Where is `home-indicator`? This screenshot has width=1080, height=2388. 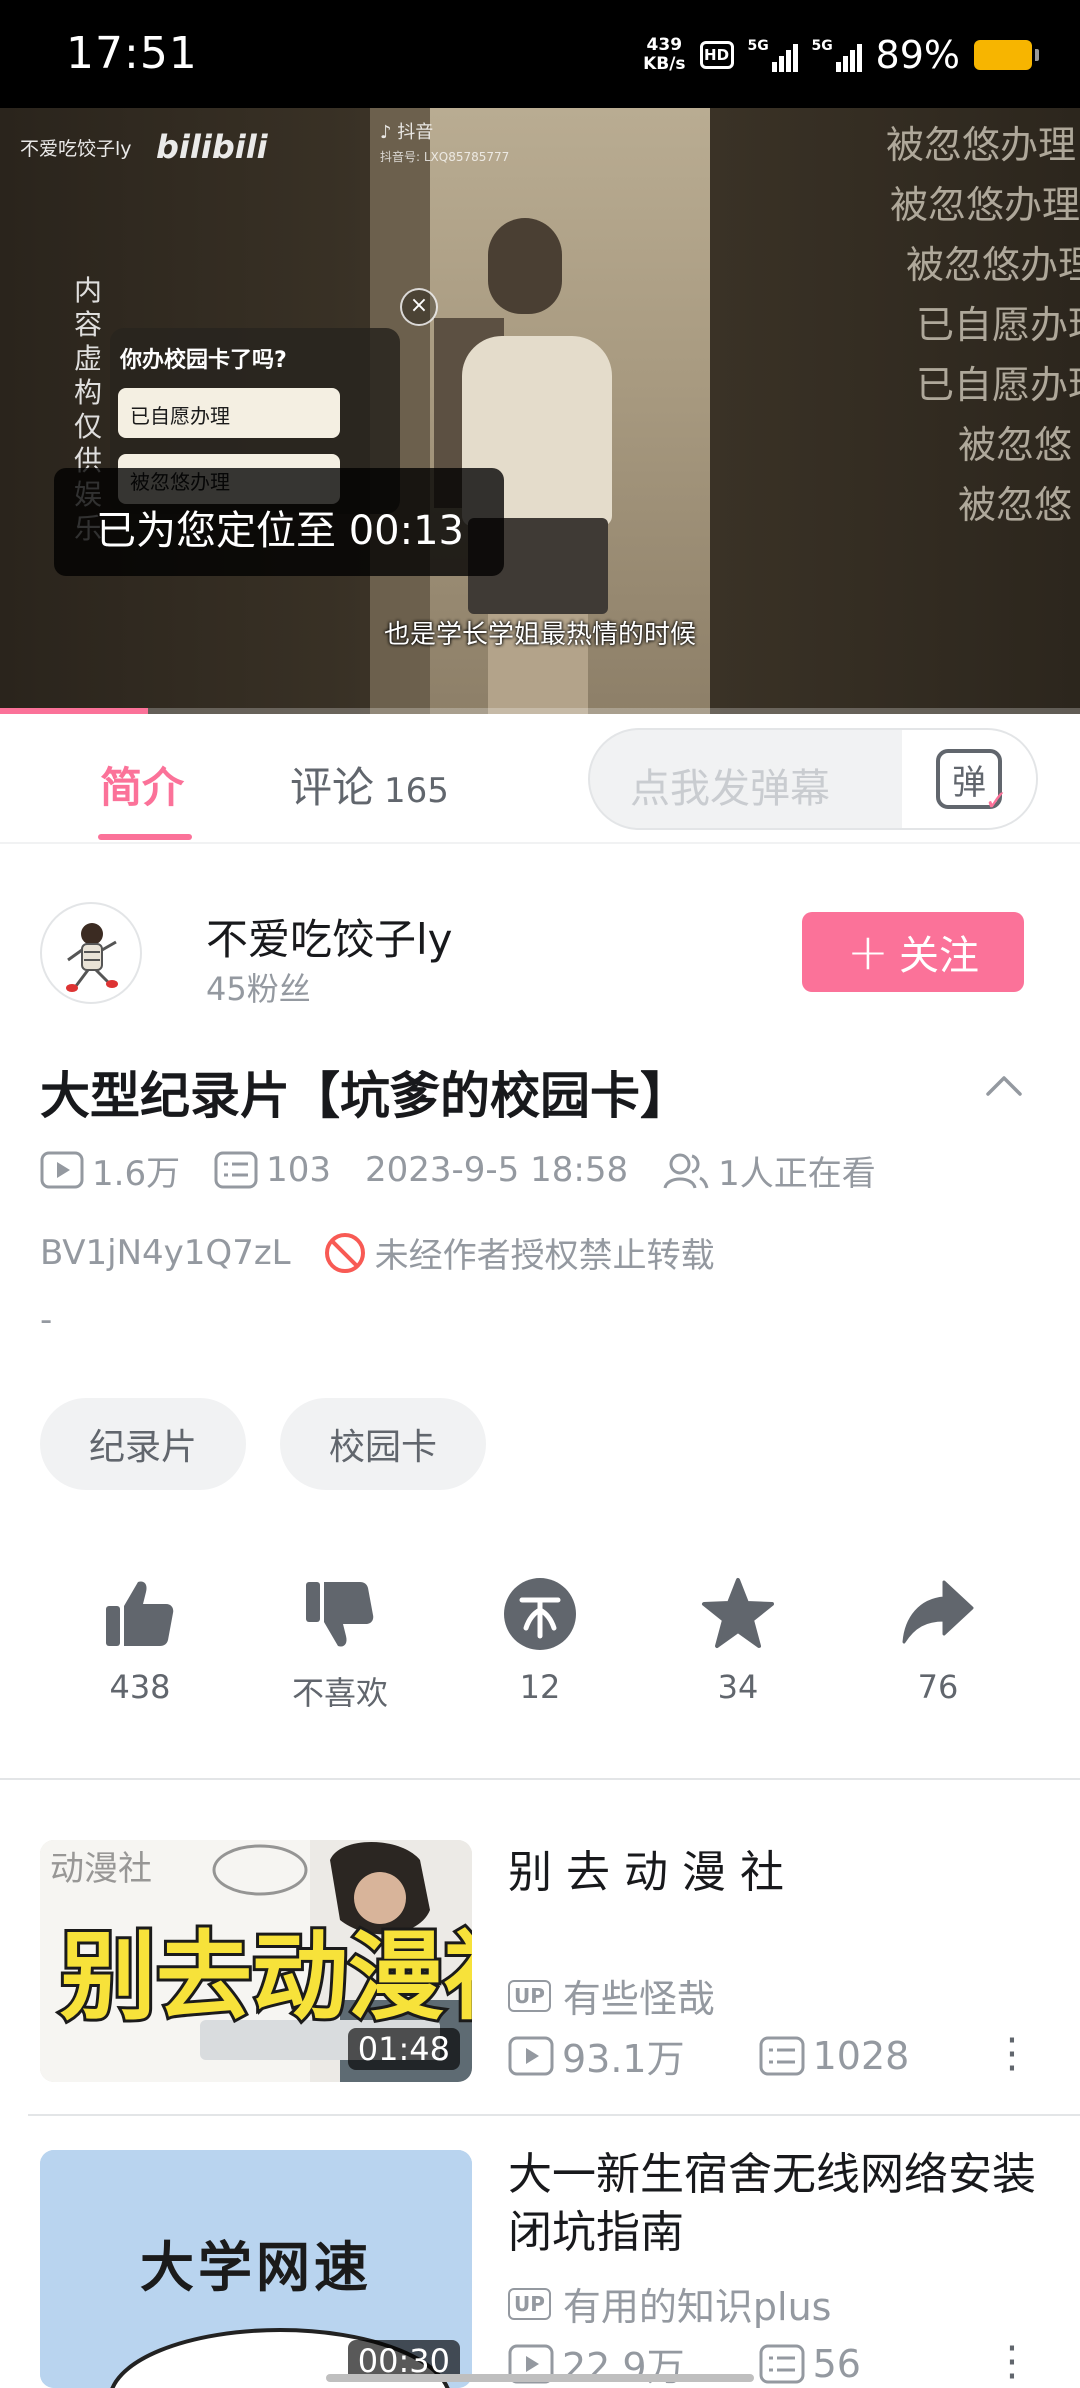
home-indicator is located at coordinates (540, 2378).